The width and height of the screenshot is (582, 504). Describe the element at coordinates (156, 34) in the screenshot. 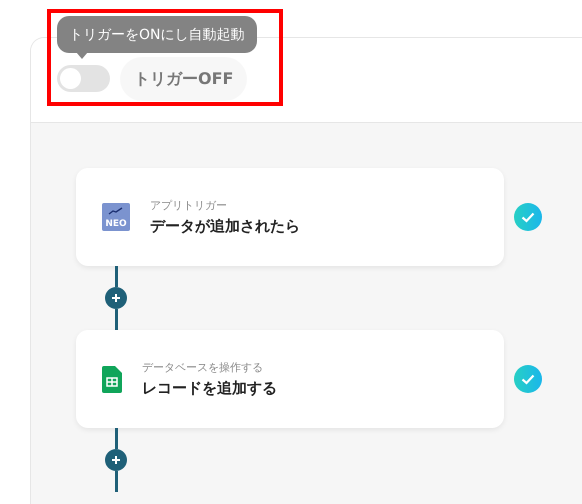

I see `tooltip: トリガーをONにし自動起動` at that location.